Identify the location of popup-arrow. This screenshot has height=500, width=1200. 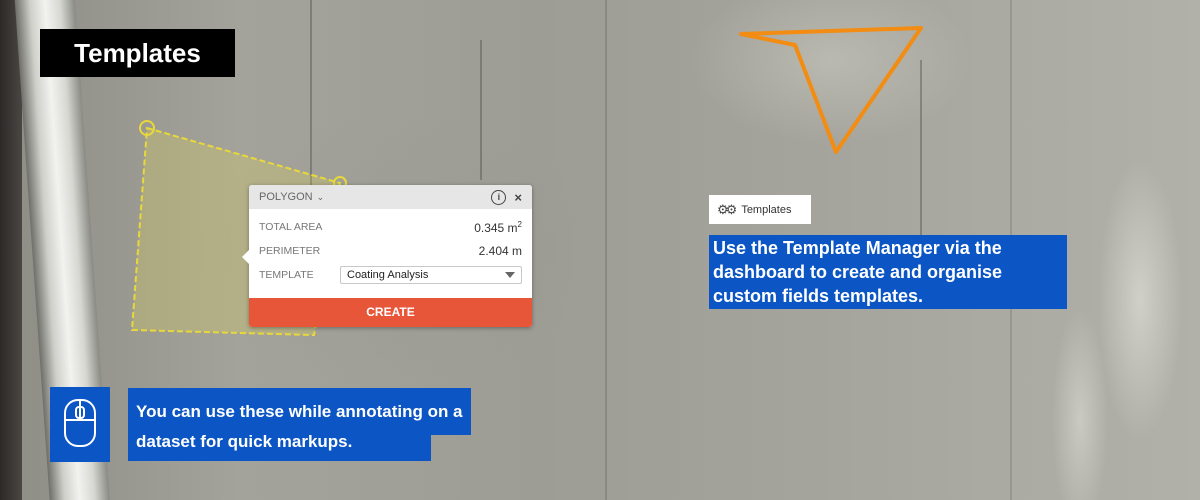
(245, 257).